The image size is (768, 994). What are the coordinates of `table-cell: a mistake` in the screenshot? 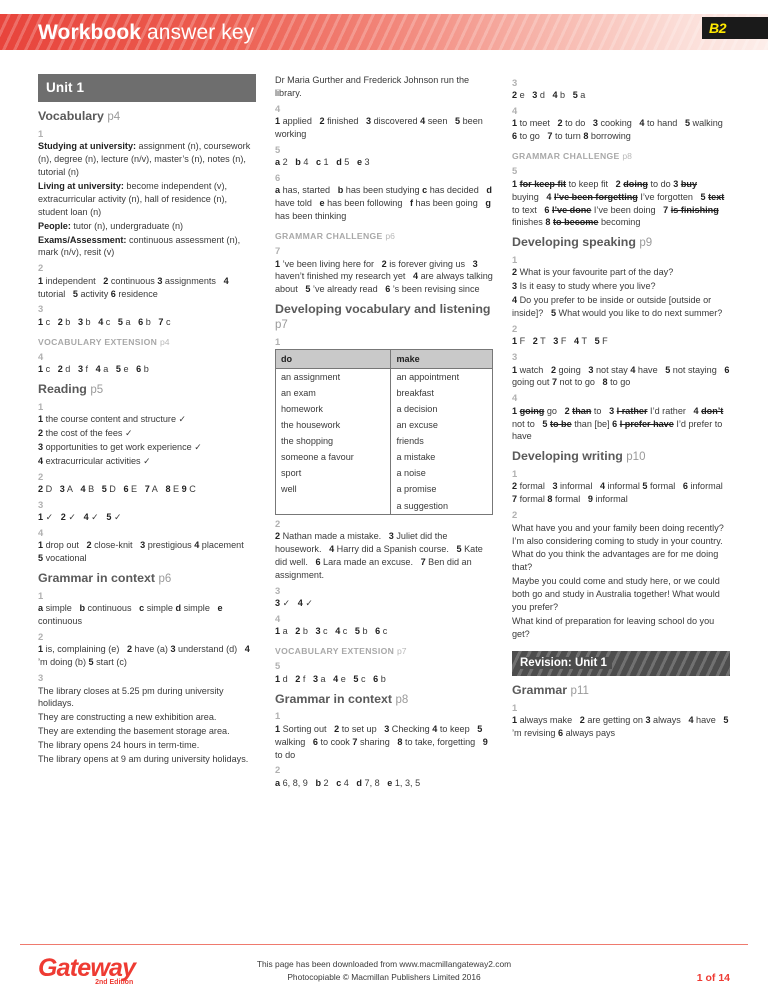 It's located at (441, 457).